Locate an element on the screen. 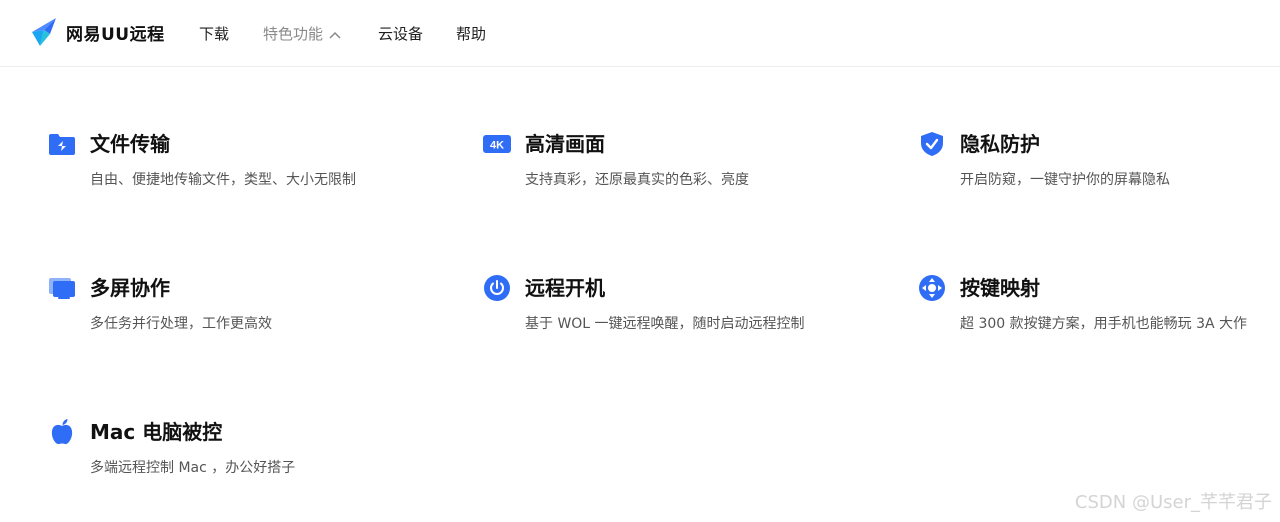 Image resolution: width=1280 pixels, height=522 pixels. multi-screen-icon is located at coordinates (62, 288).